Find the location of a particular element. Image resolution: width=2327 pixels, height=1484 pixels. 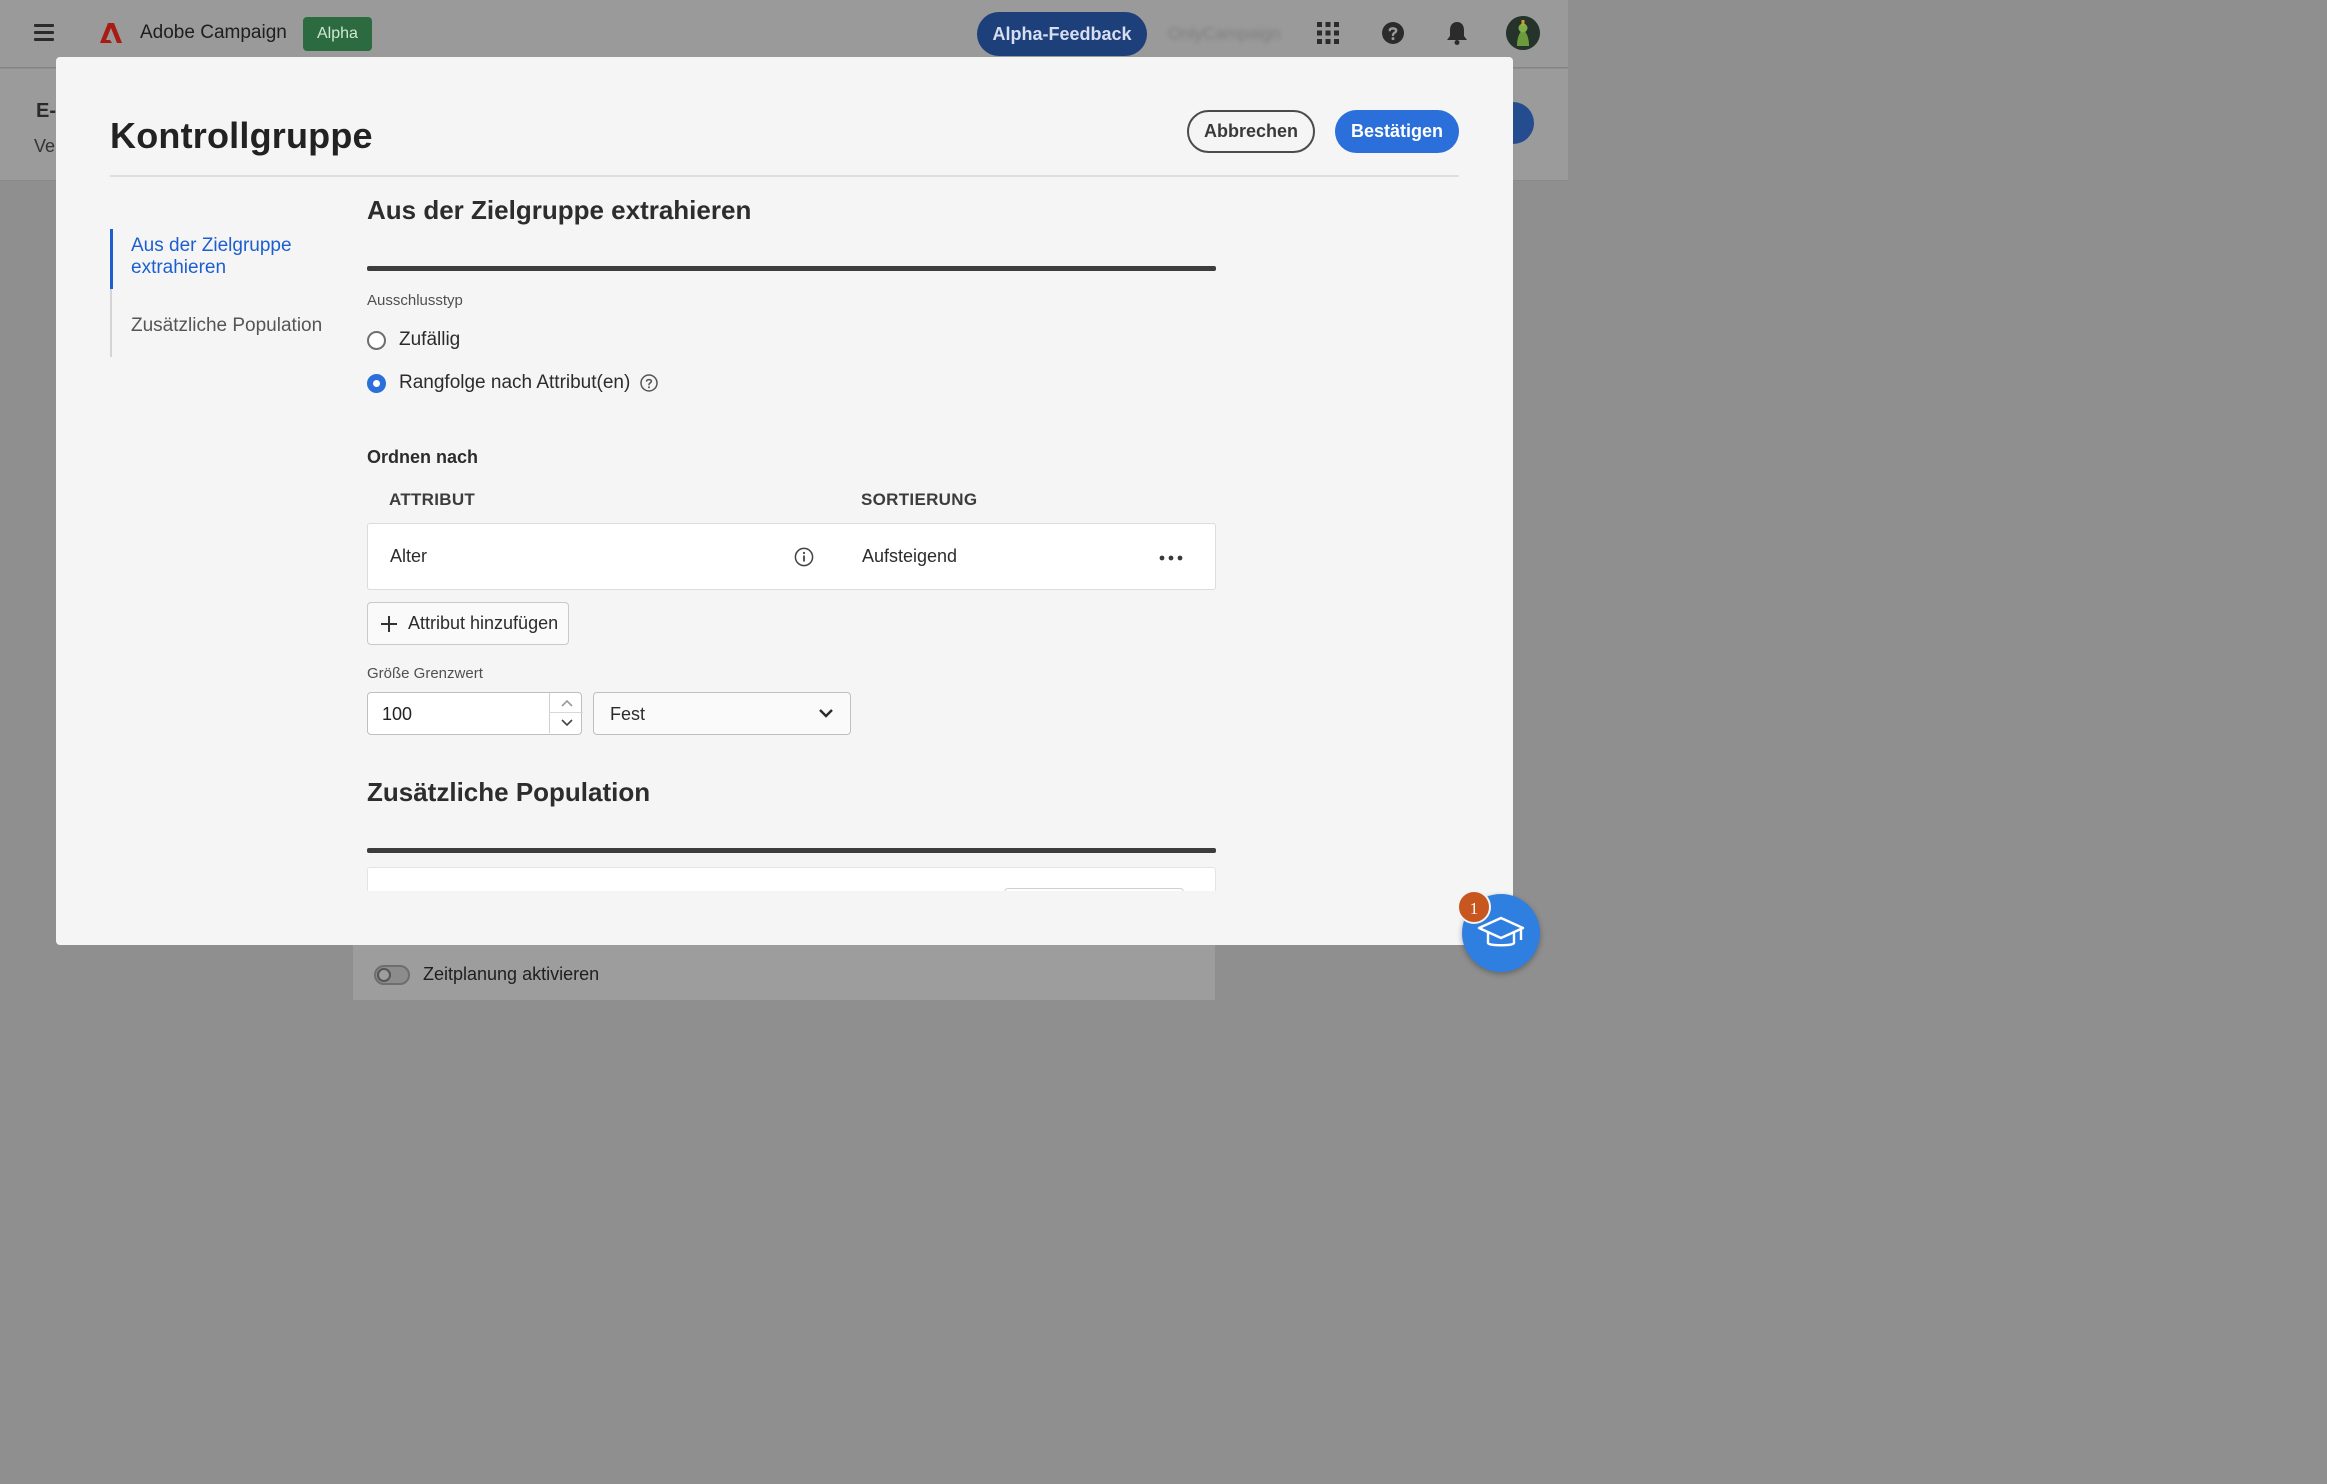

column-header-sort: SORTIERUNG is located at coordinates (919, 499).